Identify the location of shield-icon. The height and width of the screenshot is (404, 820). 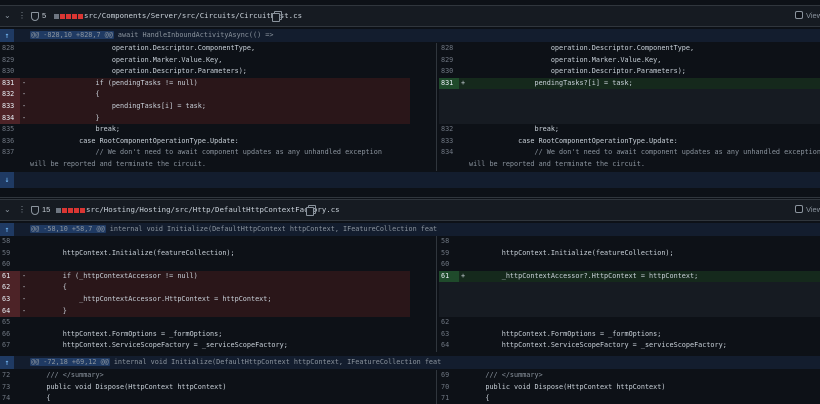
(35, 210).